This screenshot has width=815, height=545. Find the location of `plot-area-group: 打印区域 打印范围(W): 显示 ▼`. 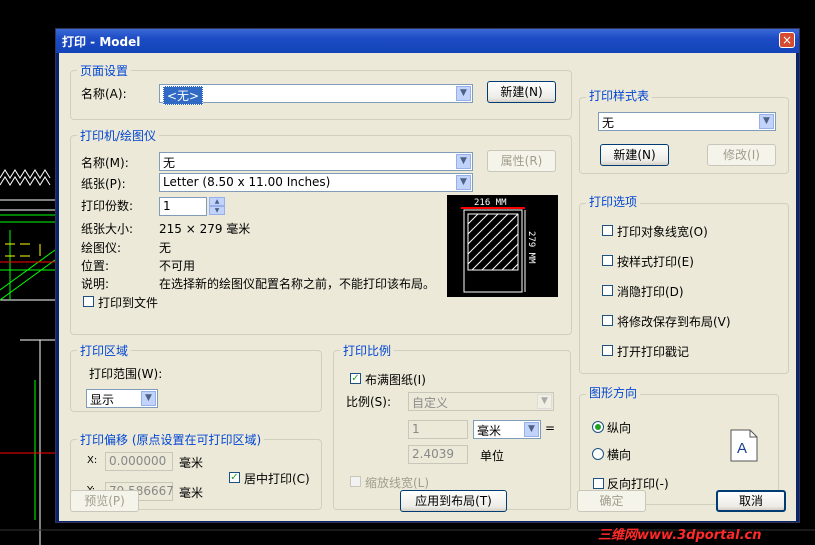

plot-area-group: 打印区域 打印范围(W): 显示 ▼ is located at coordinates (196, 377).